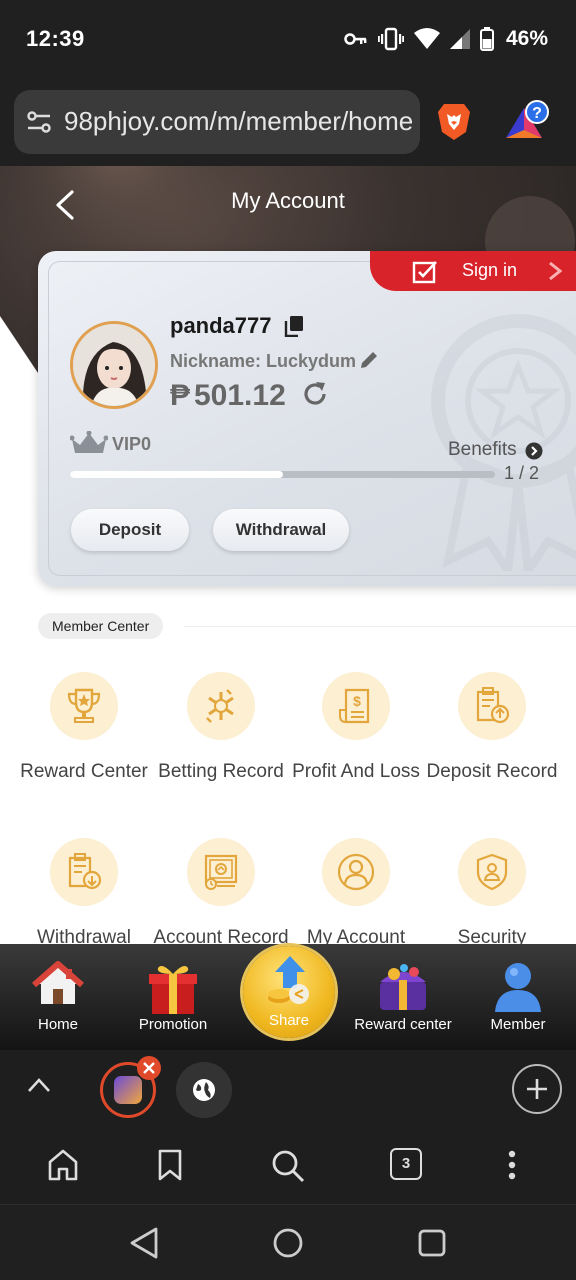 The image size is (576, 1280). I want to click on browser-url-area: 98phjoy.com/m/member/home ?, so click(288, 123).